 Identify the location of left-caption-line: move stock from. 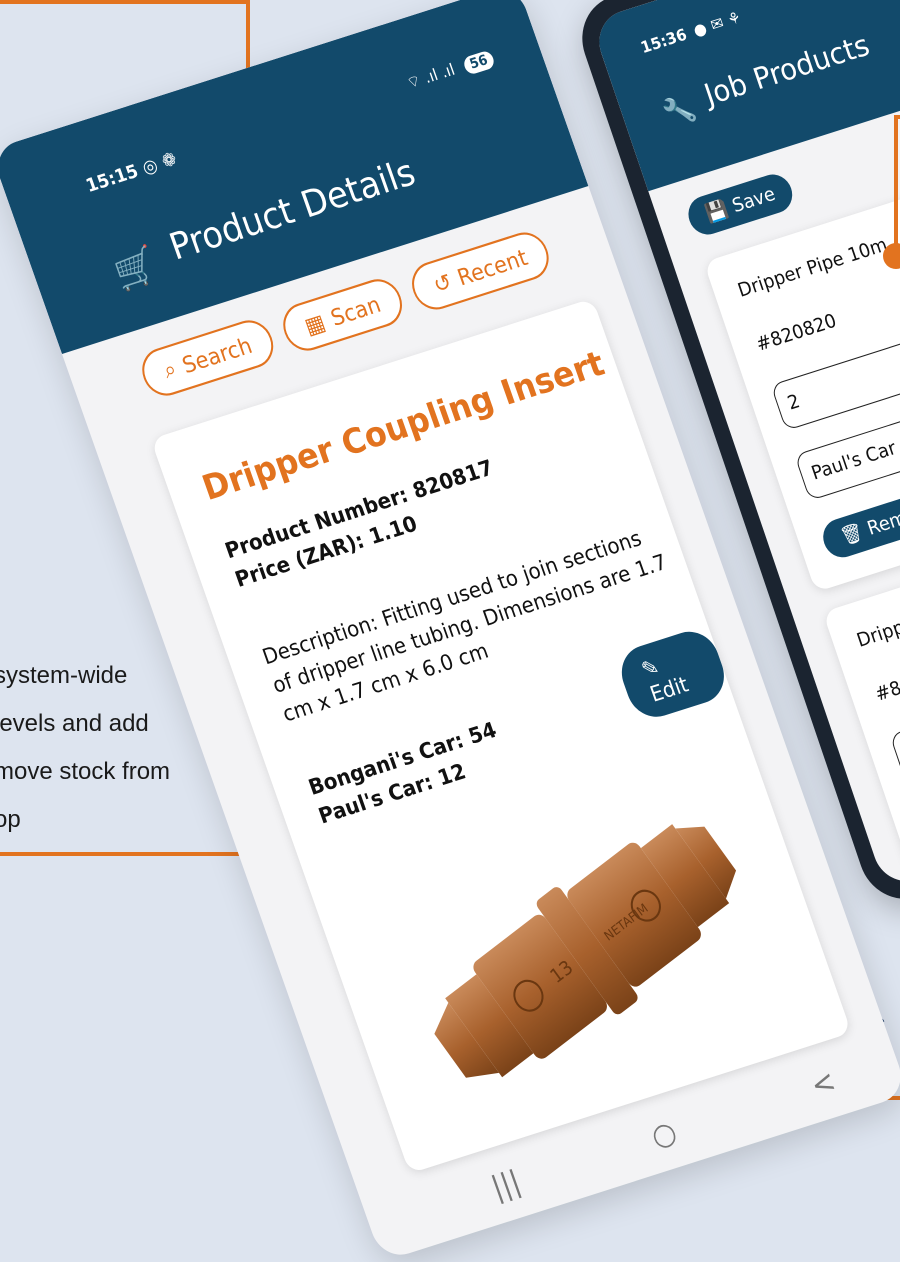
(85, 771).